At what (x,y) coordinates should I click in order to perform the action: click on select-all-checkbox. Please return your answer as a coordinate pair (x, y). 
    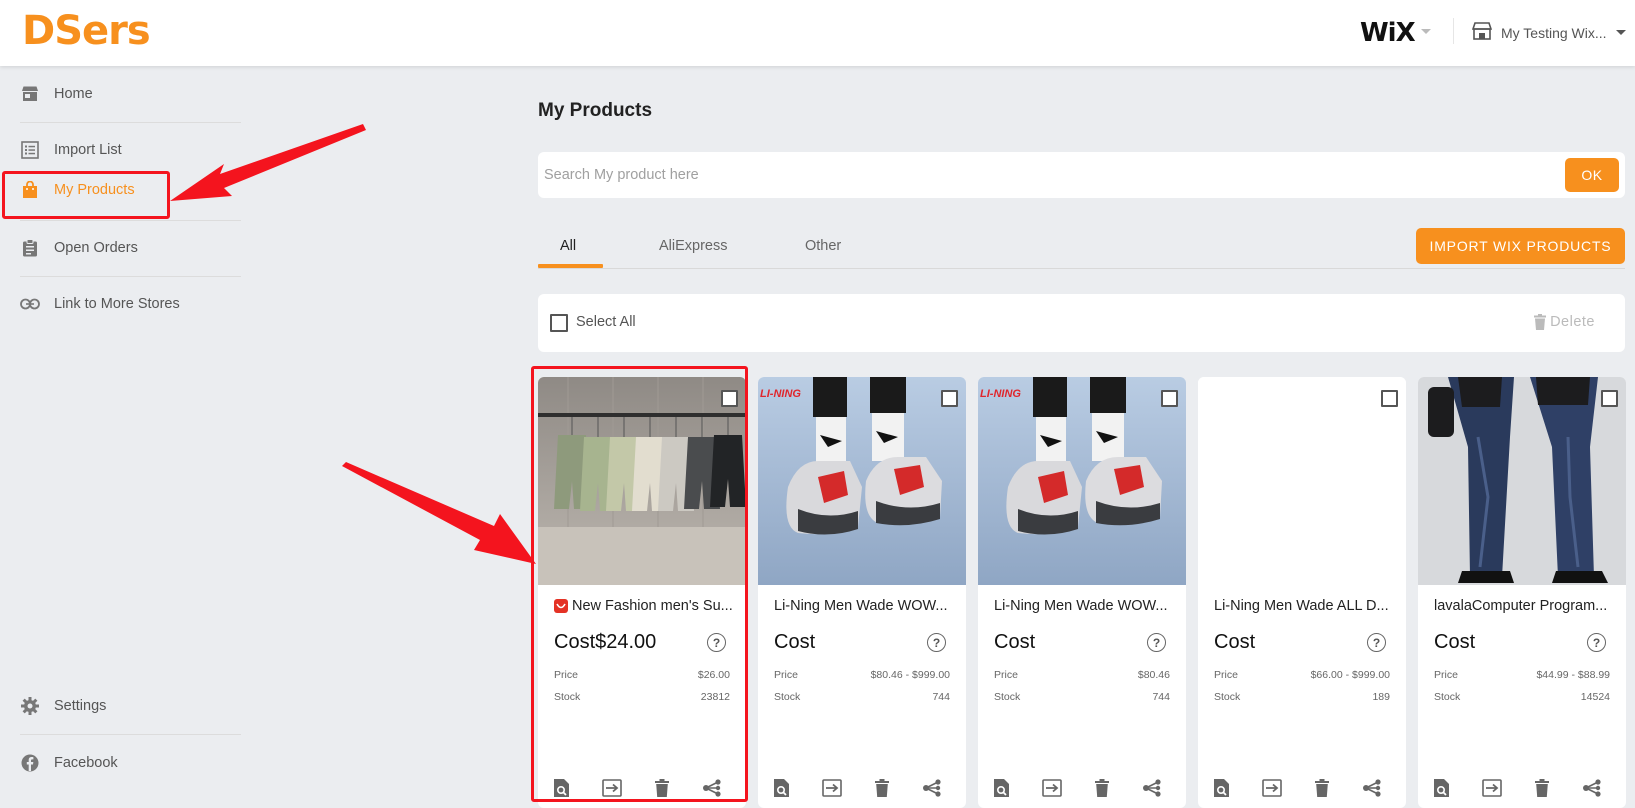
    Looking at the image, I should click on (559, 323).